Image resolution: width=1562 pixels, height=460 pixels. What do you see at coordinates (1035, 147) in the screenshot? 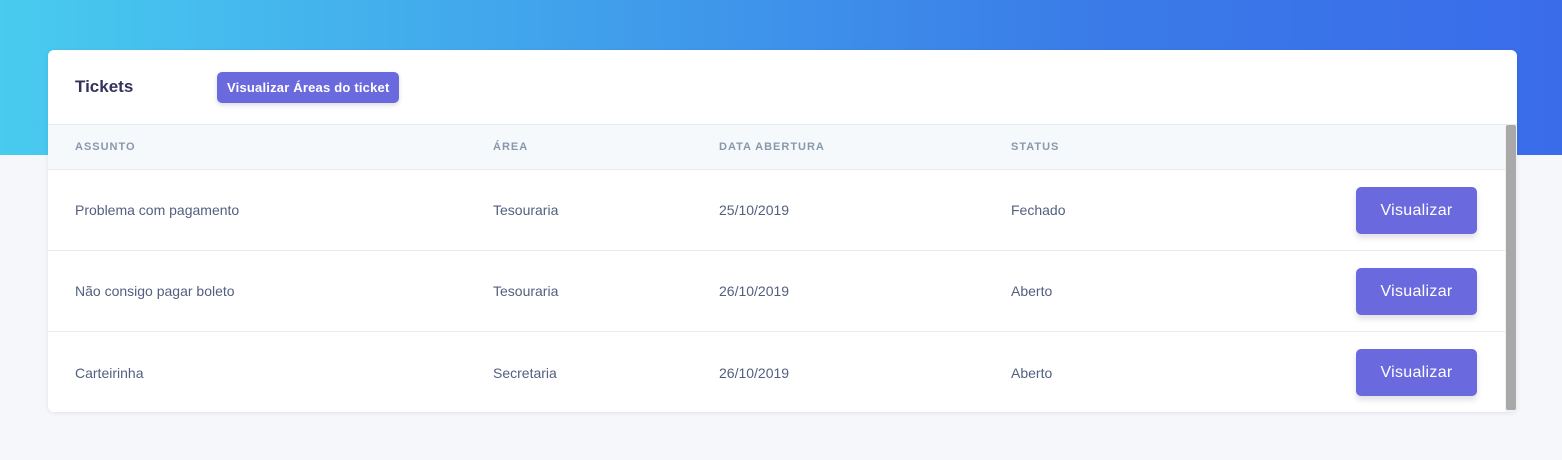
I see `column-header-status: STATUS` at bounding box center [1035, 147].